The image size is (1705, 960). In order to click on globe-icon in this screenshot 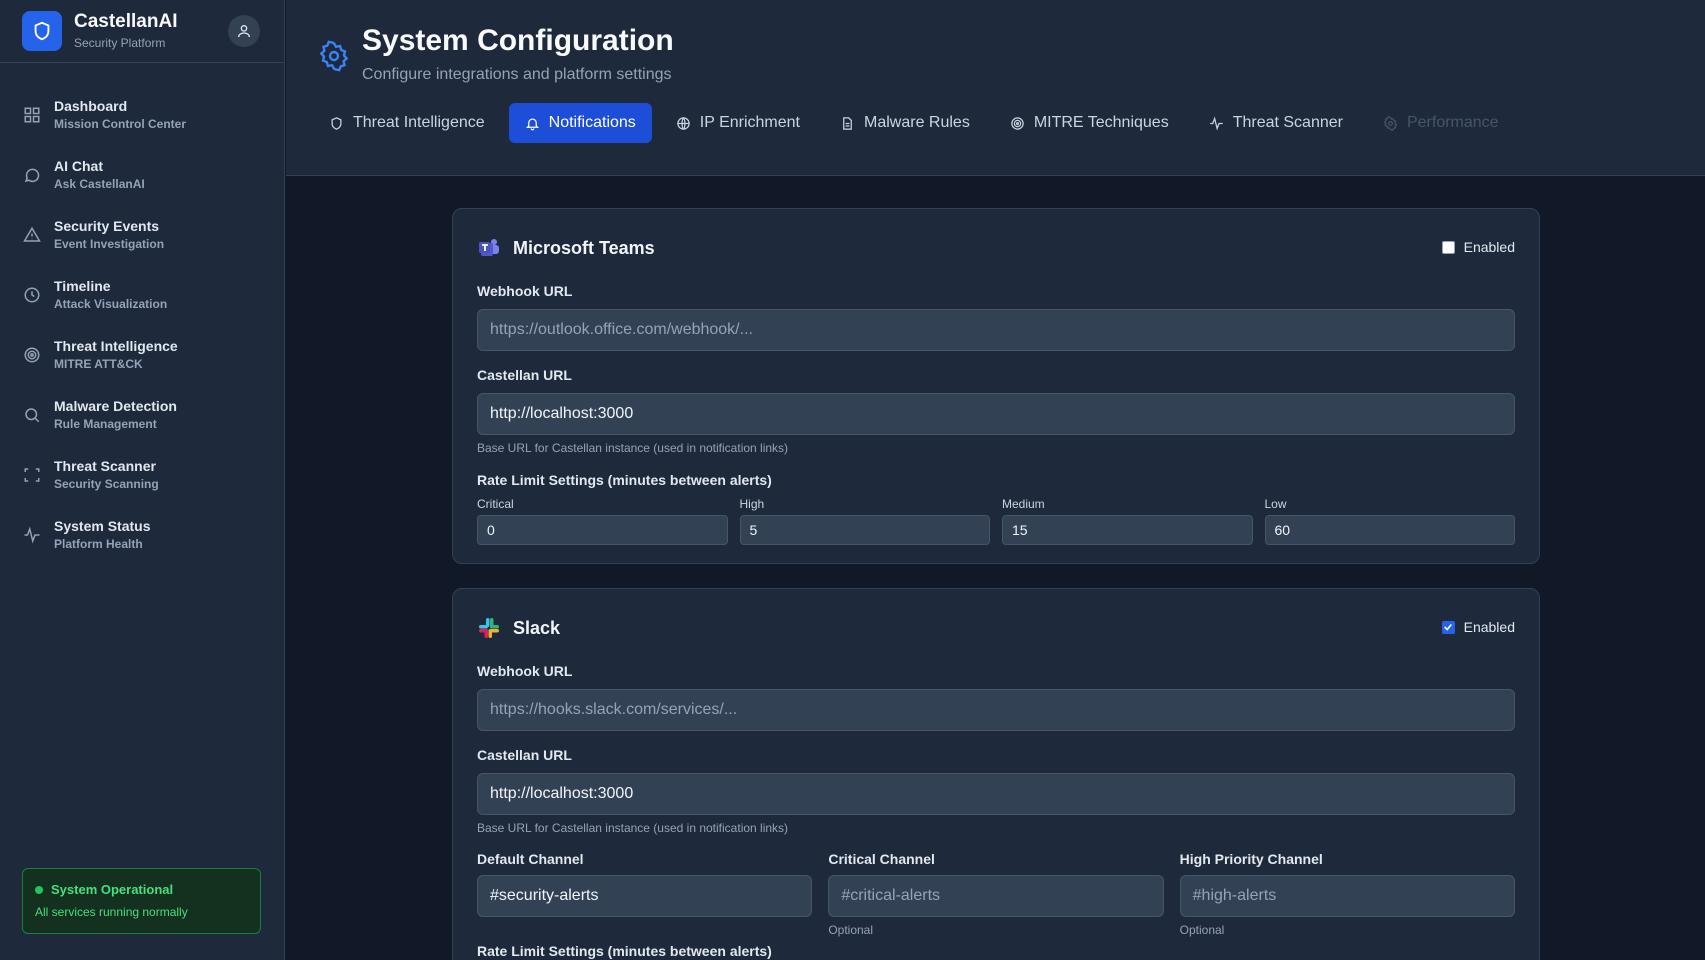, I will do `click(684, 123)`.